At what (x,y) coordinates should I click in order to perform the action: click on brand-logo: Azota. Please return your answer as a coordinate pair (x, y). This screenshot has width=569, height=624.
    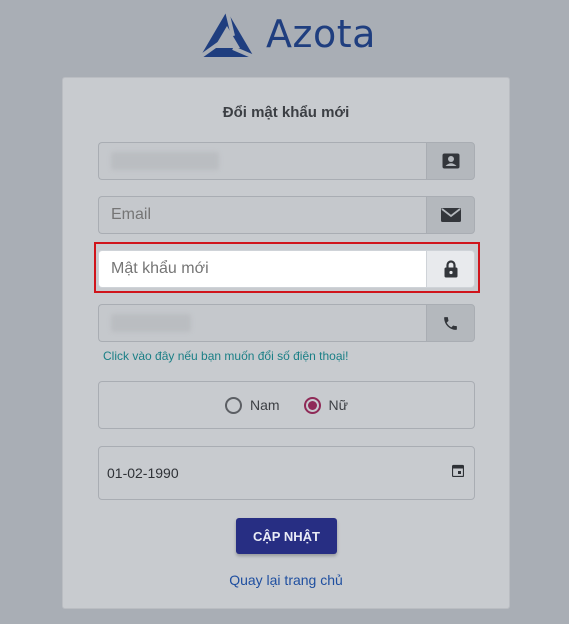
    Looking at the image, I should click on (287, 34).